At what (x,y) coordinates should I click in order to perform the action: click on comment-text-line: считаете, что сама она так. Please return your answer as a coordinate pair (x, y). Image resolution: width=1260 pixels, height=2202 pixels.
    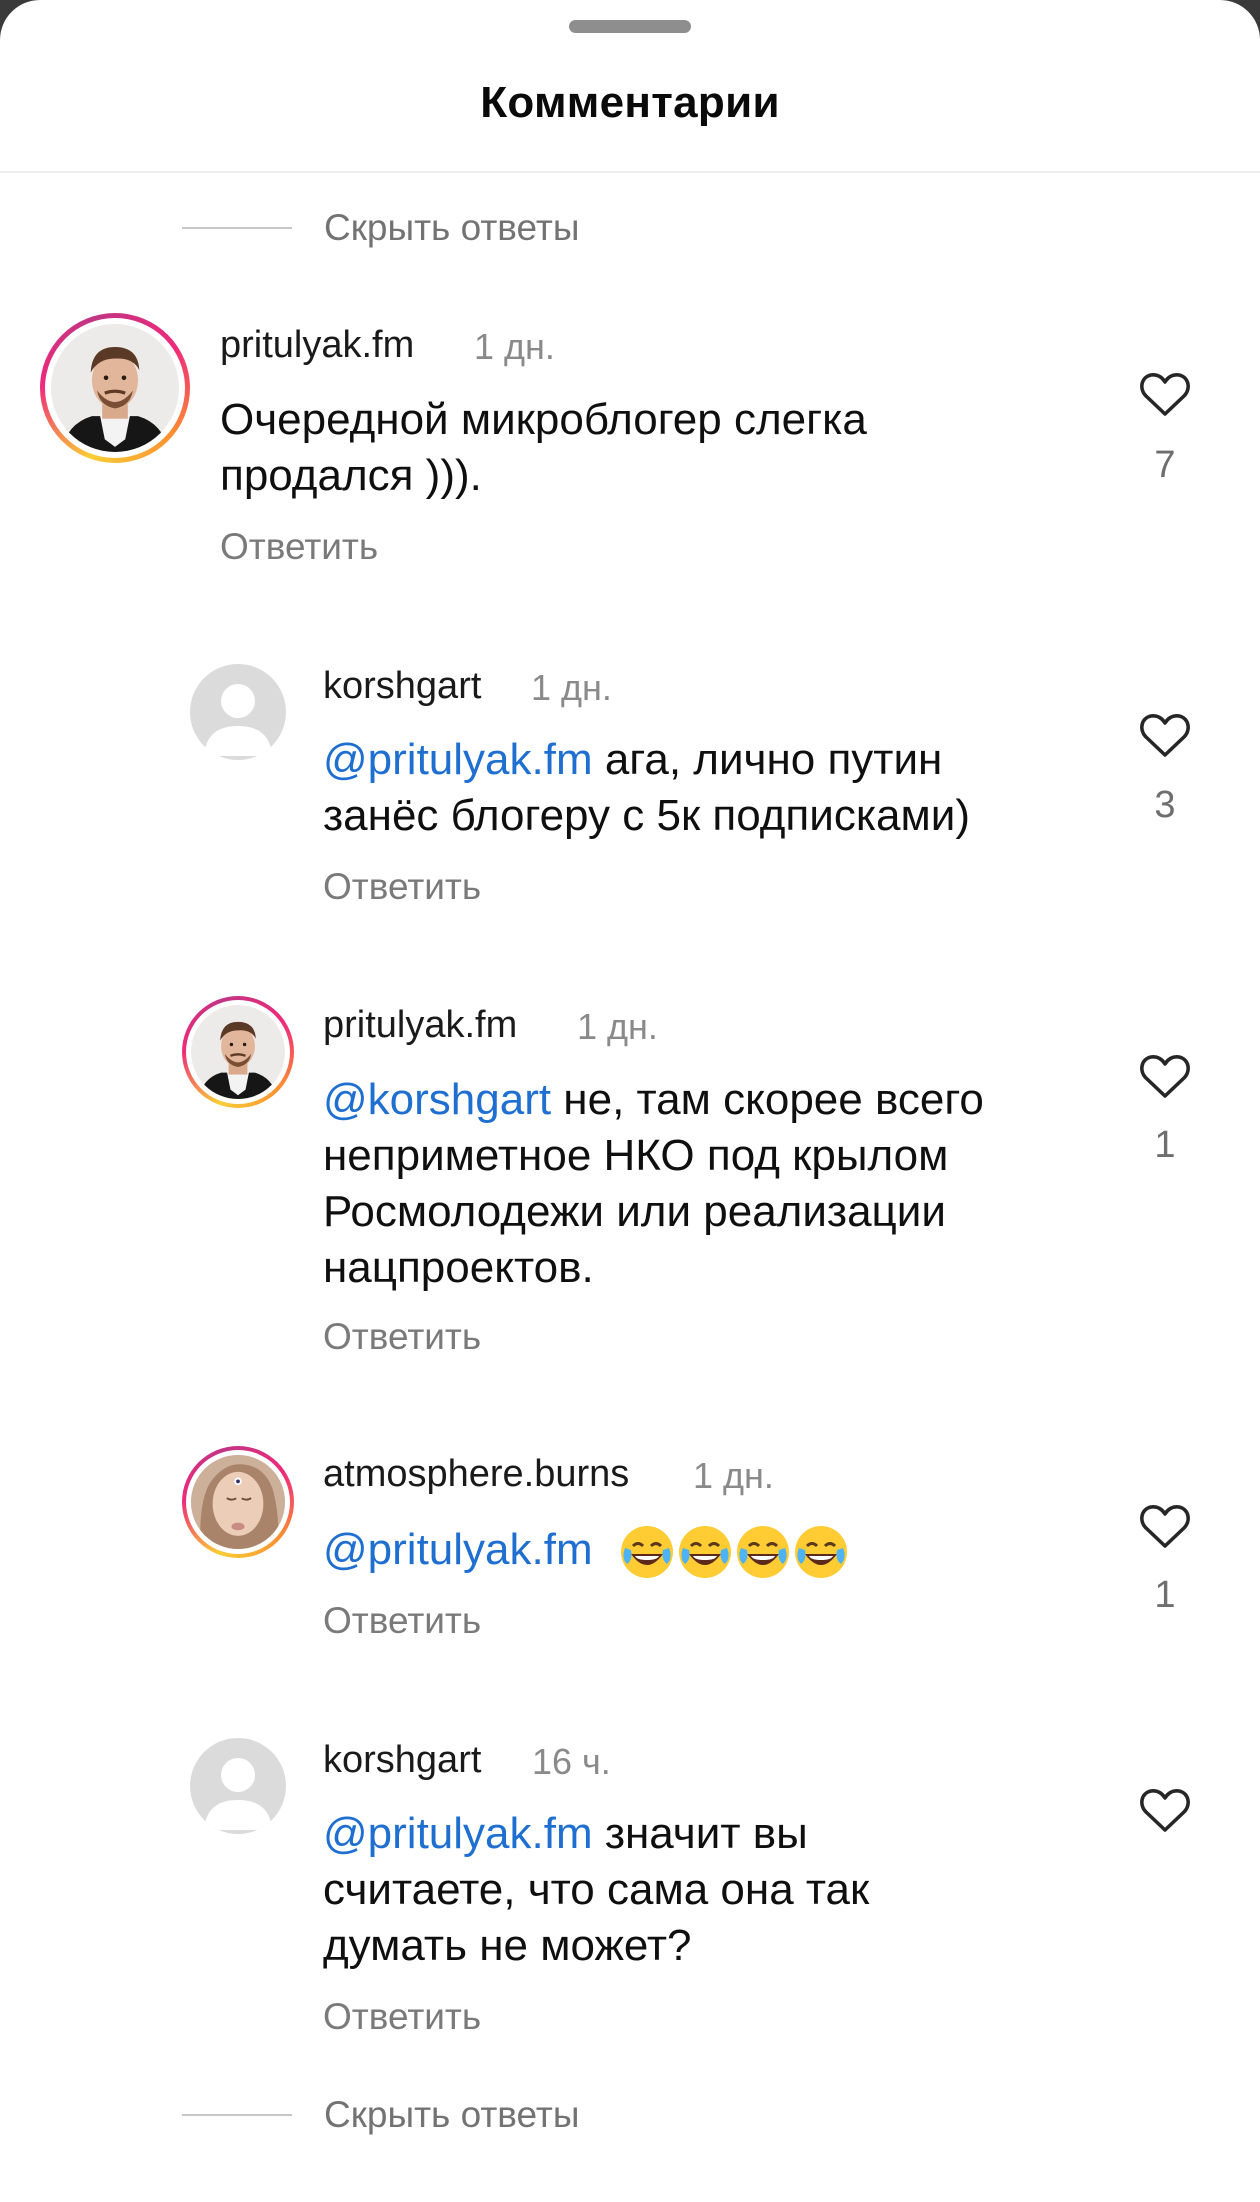
    Looking at the image, I should click on (596, 1889).